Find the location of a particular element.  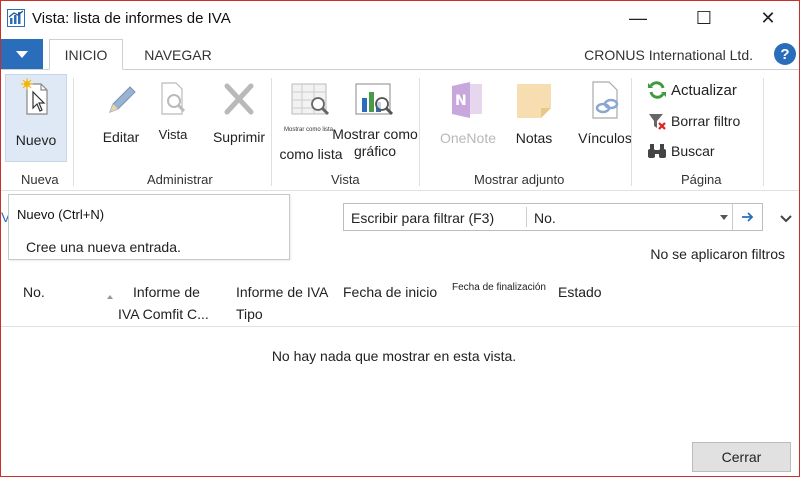

notas-button: Notas is located at coordinates (534, 113).